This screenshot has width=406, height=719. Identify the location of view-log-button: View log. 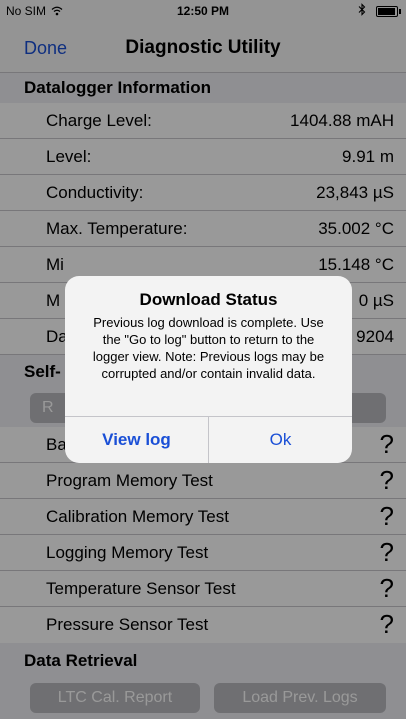
(136, 440).